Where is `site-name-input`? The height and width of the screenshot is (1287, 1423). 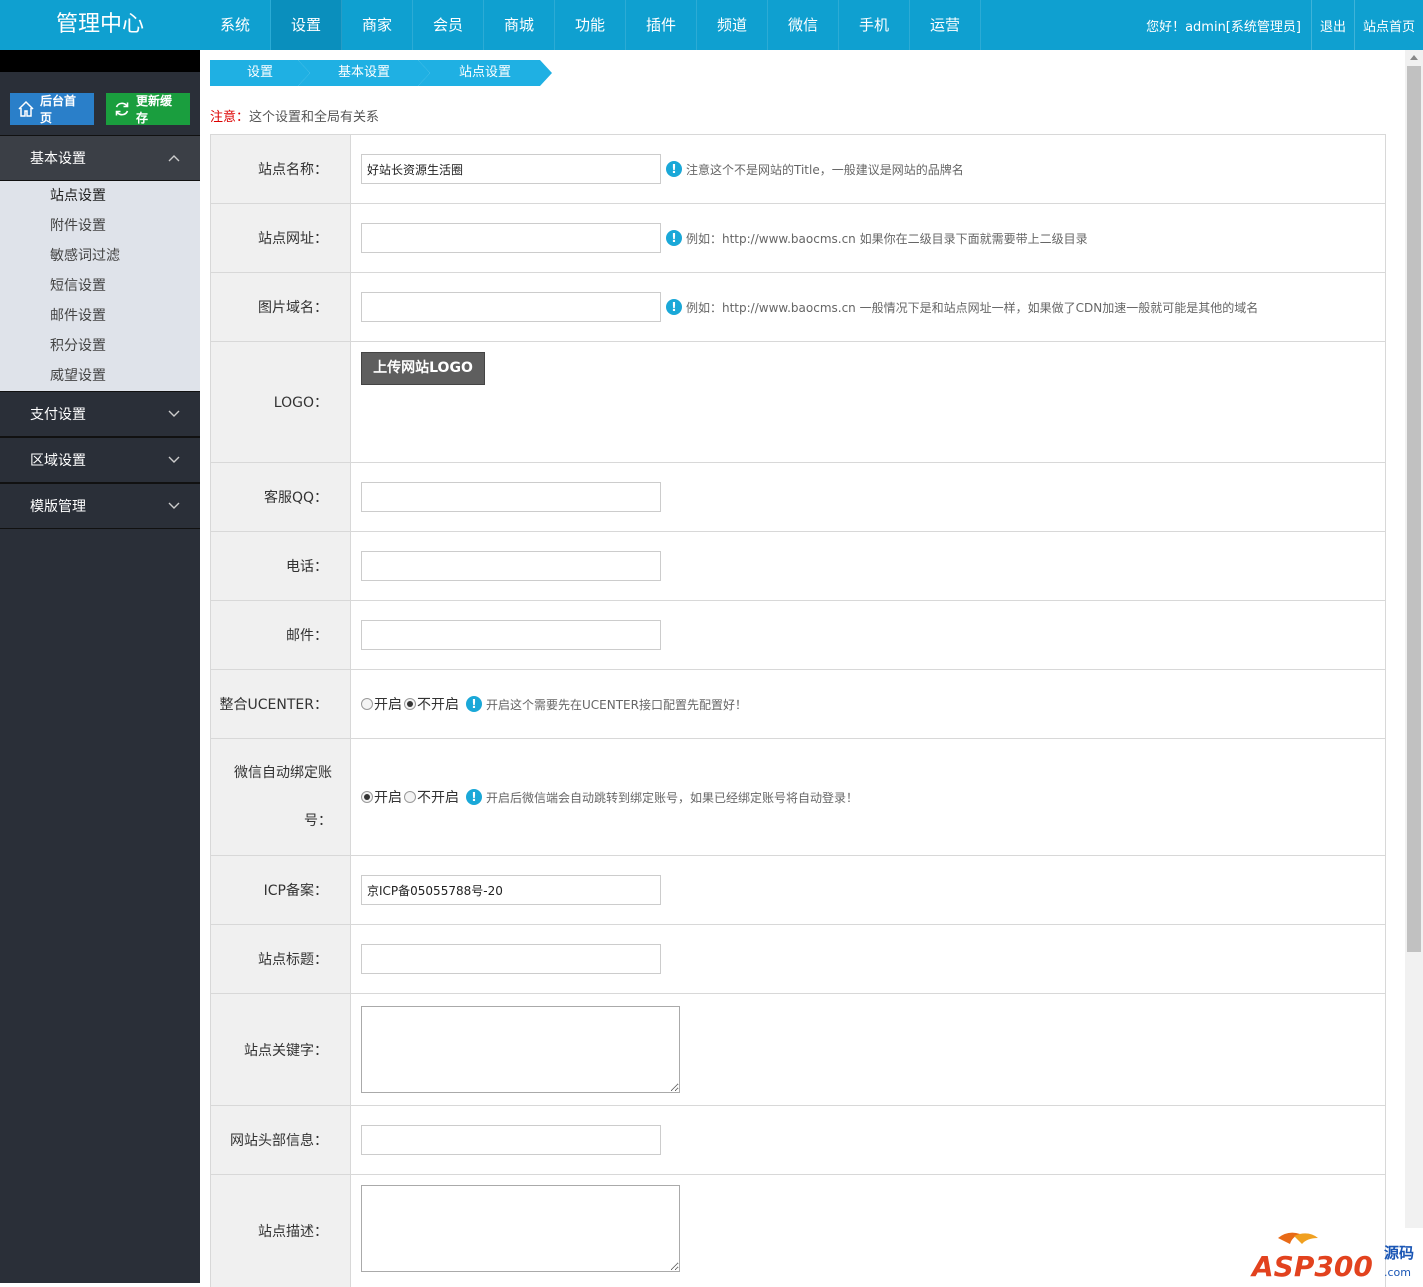 site-name-input is located at coordinates (511, 169).